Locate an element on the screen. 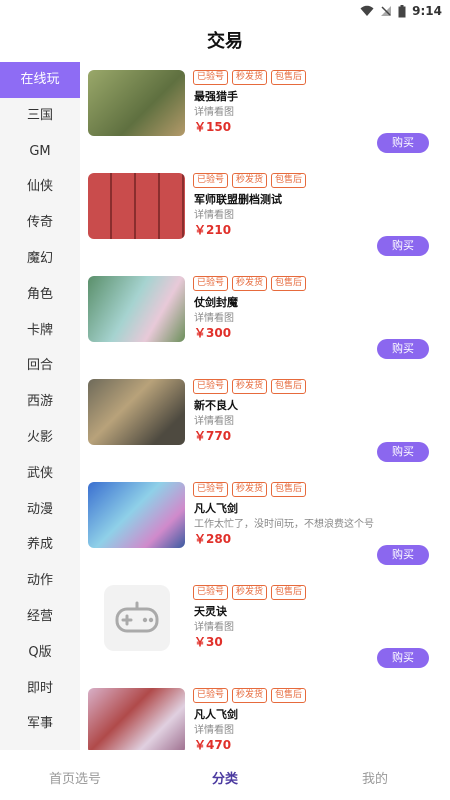  listing-price: ￥300 is located at coordinates (213, 333).